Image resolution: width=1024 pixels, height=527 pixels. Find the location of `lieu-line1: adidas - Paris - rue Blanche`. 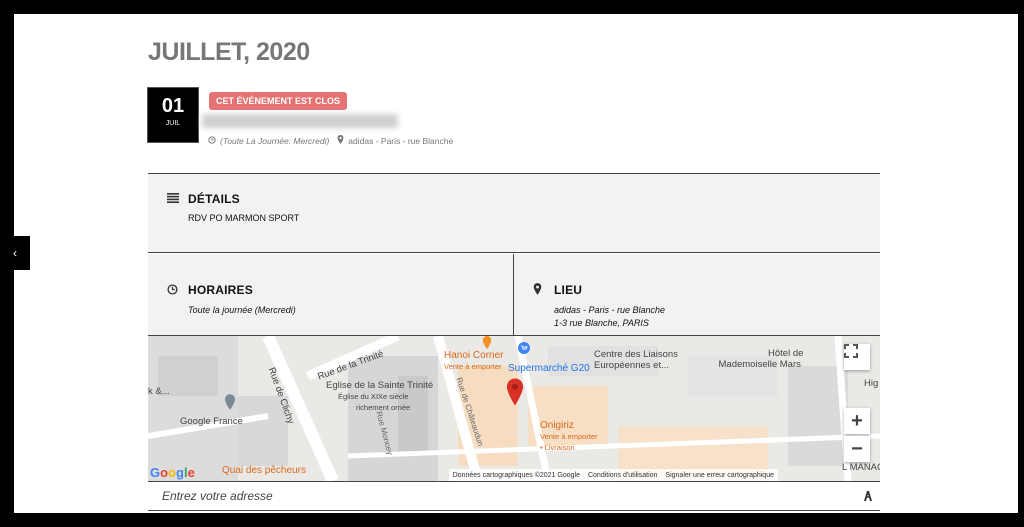

lieu-line1: adidas - Paris - rue Blanche is located at coordinates (610, 310).